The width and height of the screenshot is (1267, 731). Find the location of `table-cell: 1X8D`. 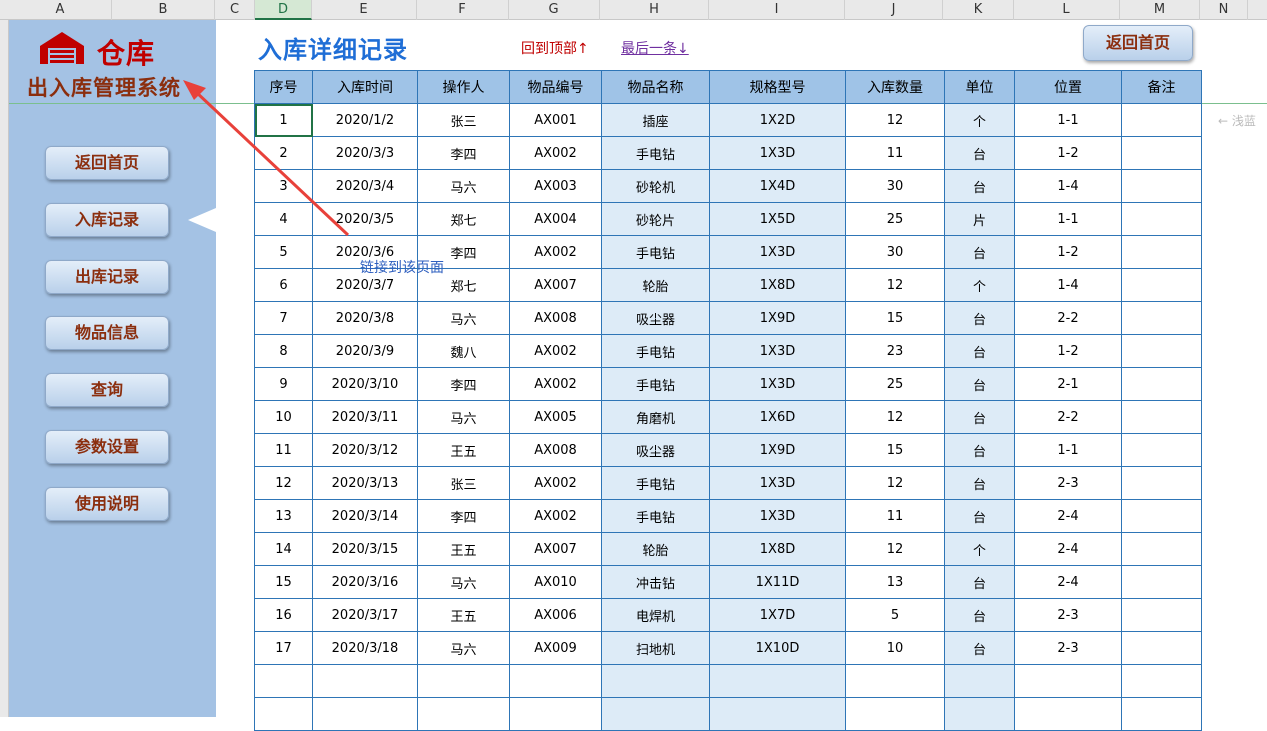

table-cell: 1X8D is located at coordinates (777, 549).